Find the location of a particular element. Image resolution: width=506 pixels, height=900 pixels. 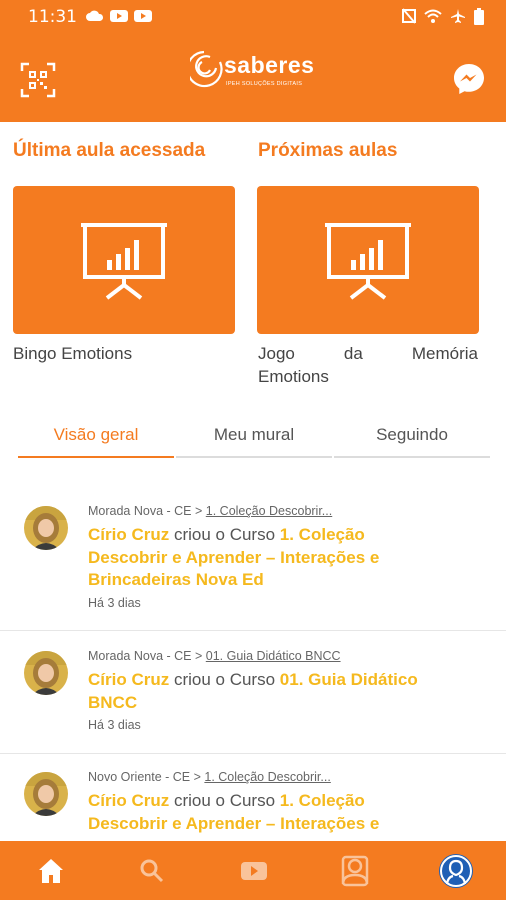

tab-visao-geral: Visão geral is located at coordinates (96, 438).